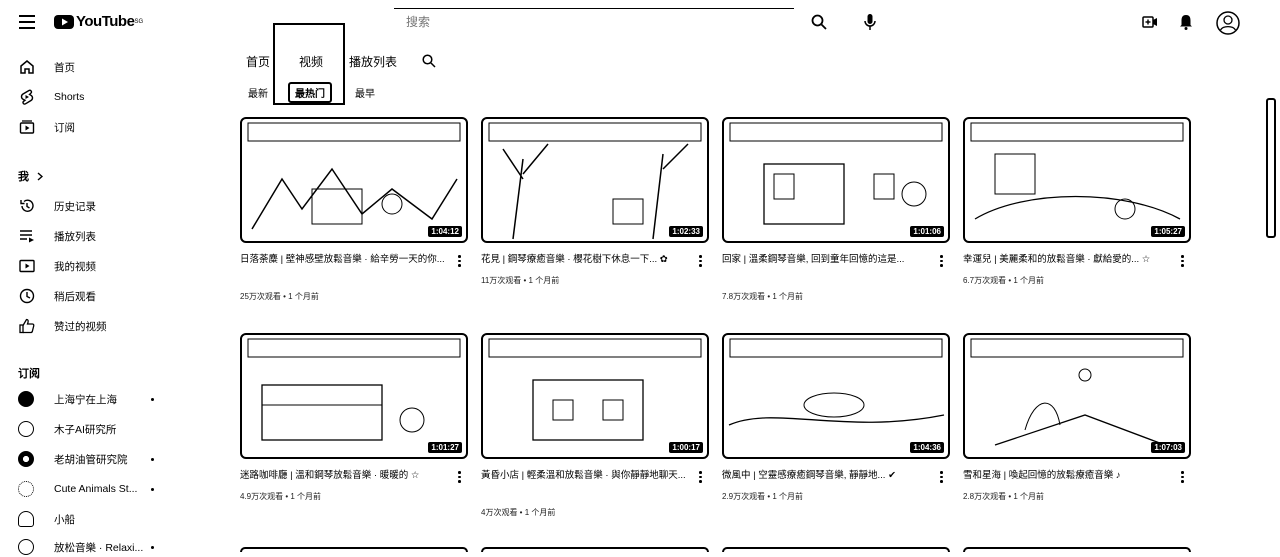  I want to click on video-duration: 1:07:03, so click(1168, 447).